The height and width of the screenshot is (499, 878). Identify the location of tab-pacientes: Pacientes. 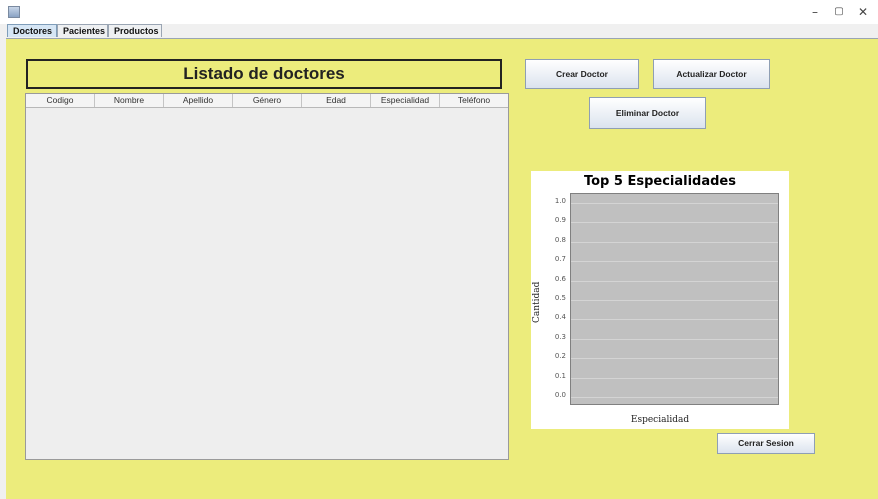
(82, 30).